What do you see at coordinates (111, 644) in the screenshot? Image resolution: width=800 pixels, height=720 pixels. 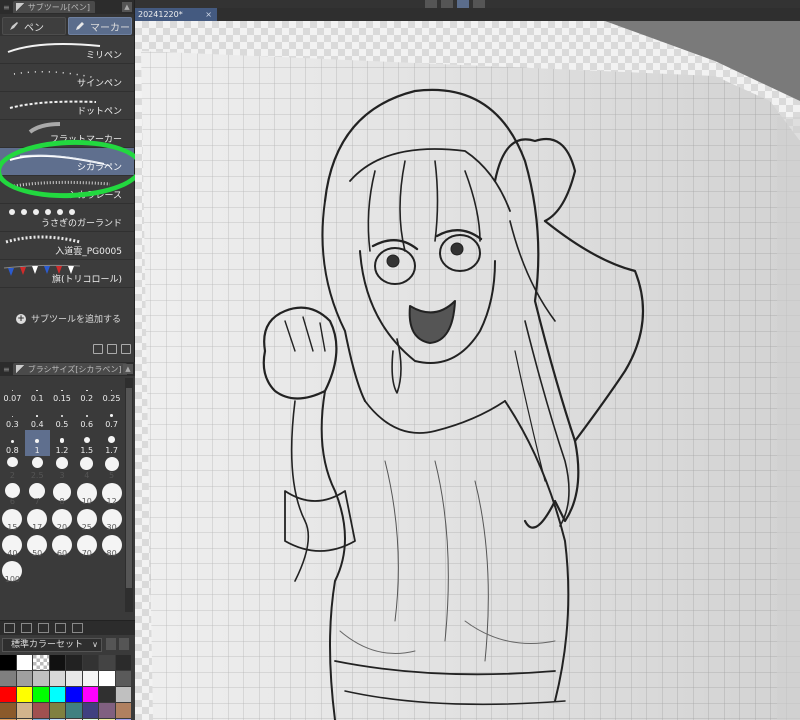 I see `eyedropper-icon` at bounding box center [111, 644].